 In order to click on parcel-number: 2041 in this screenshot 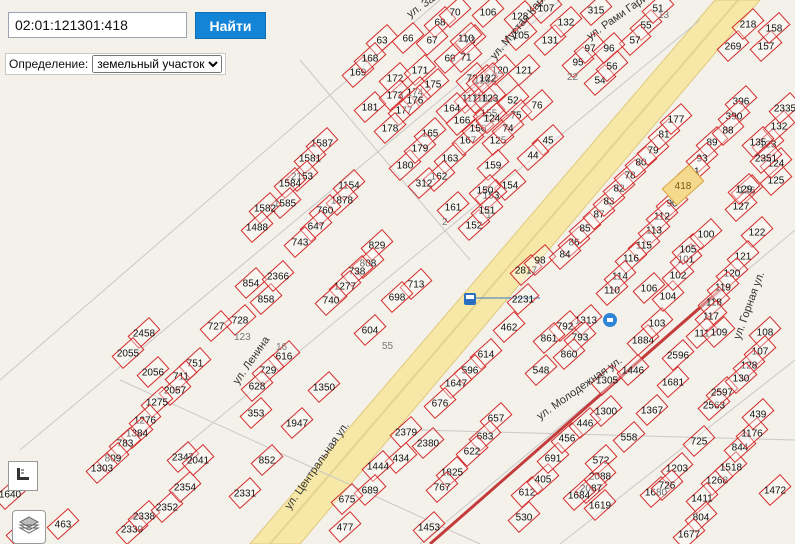, I will do `click(198, 461)`.